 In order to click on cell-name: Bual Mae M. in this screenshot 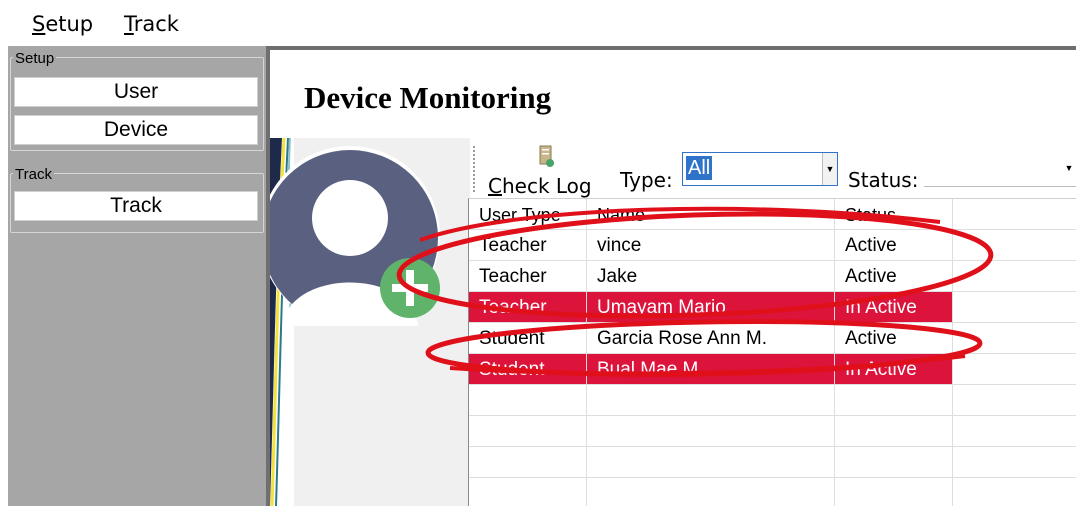, I will do `click(711, 369)`.